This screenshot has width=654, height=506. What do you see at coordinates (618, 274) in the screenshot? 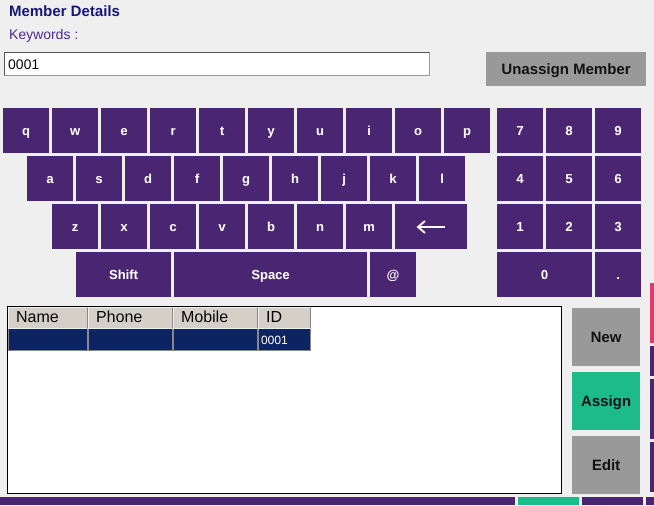
I see `keyboard-key: .` at bounding box center [618, 274].